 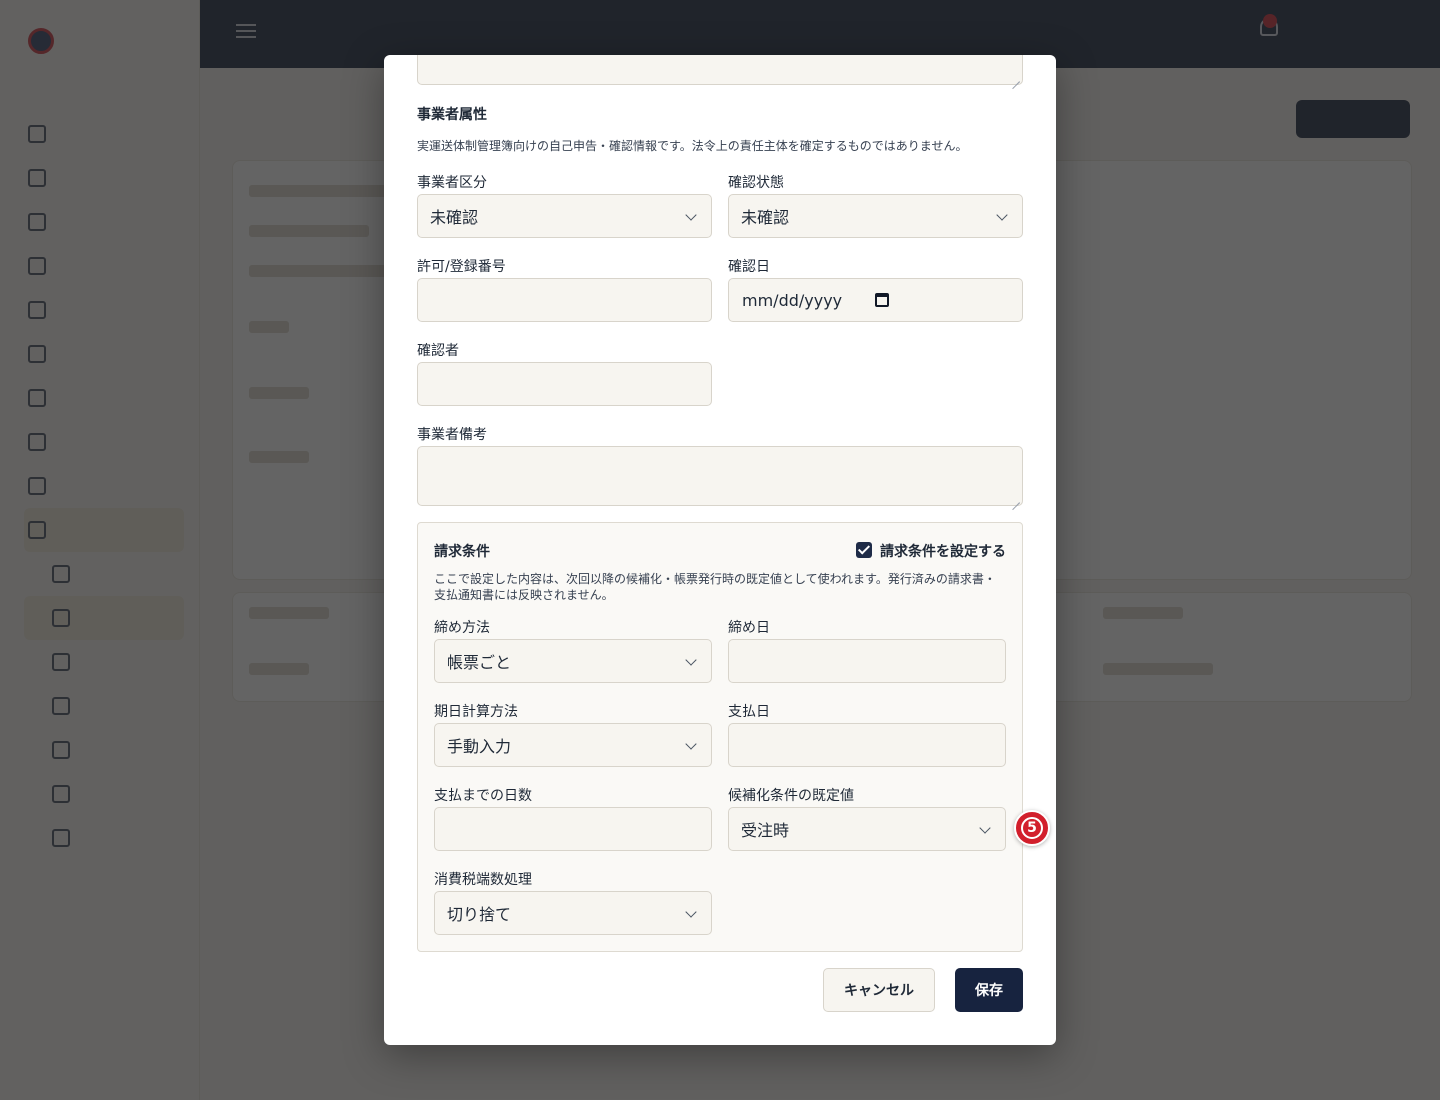 I want to click on due-calc-method-value: 手動入力, so click(x=479, y=746).